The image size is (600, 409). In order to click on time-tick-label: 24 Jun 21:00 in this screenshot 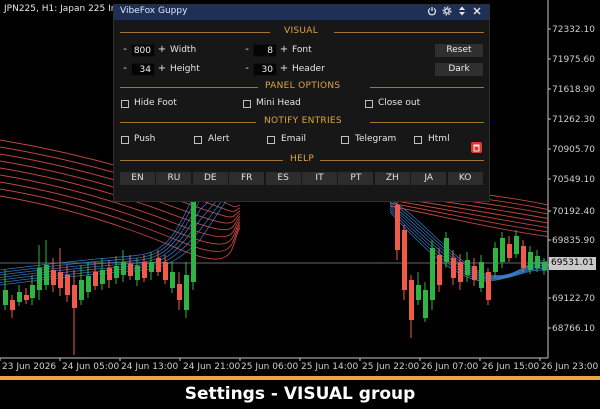, I will do `click(212, 367)`.